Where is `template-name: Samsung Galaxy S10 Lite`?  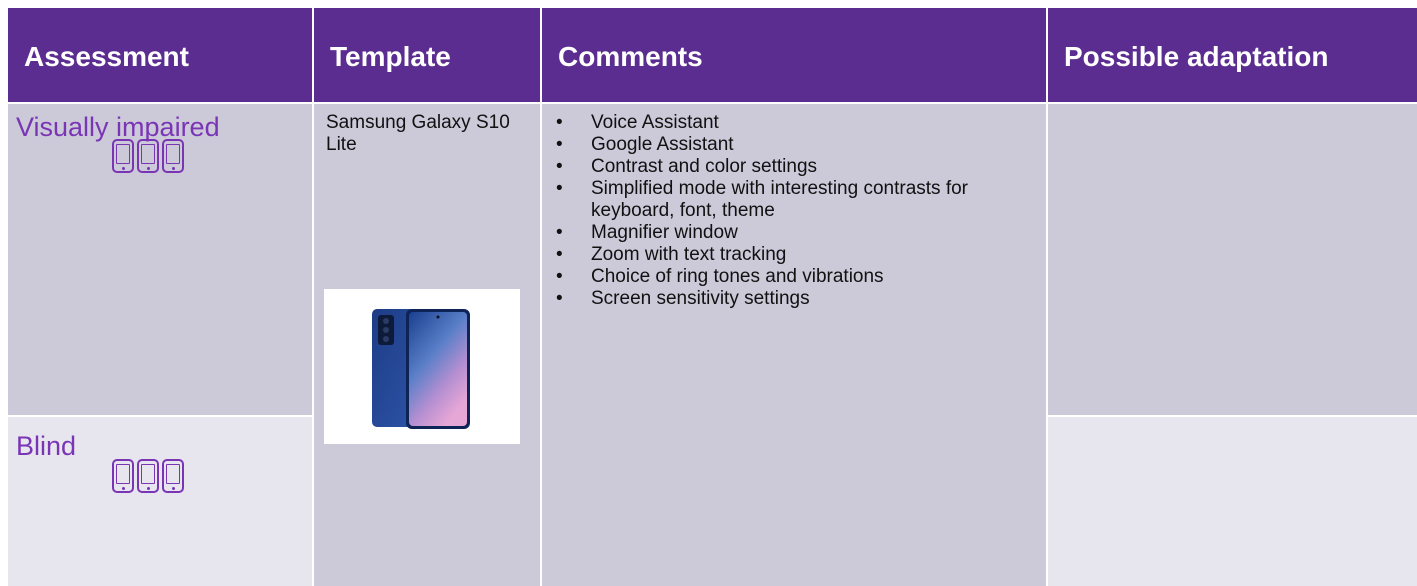
template-name: Samsung Galaxy S10 Lite is located at coordinates (418, 133).